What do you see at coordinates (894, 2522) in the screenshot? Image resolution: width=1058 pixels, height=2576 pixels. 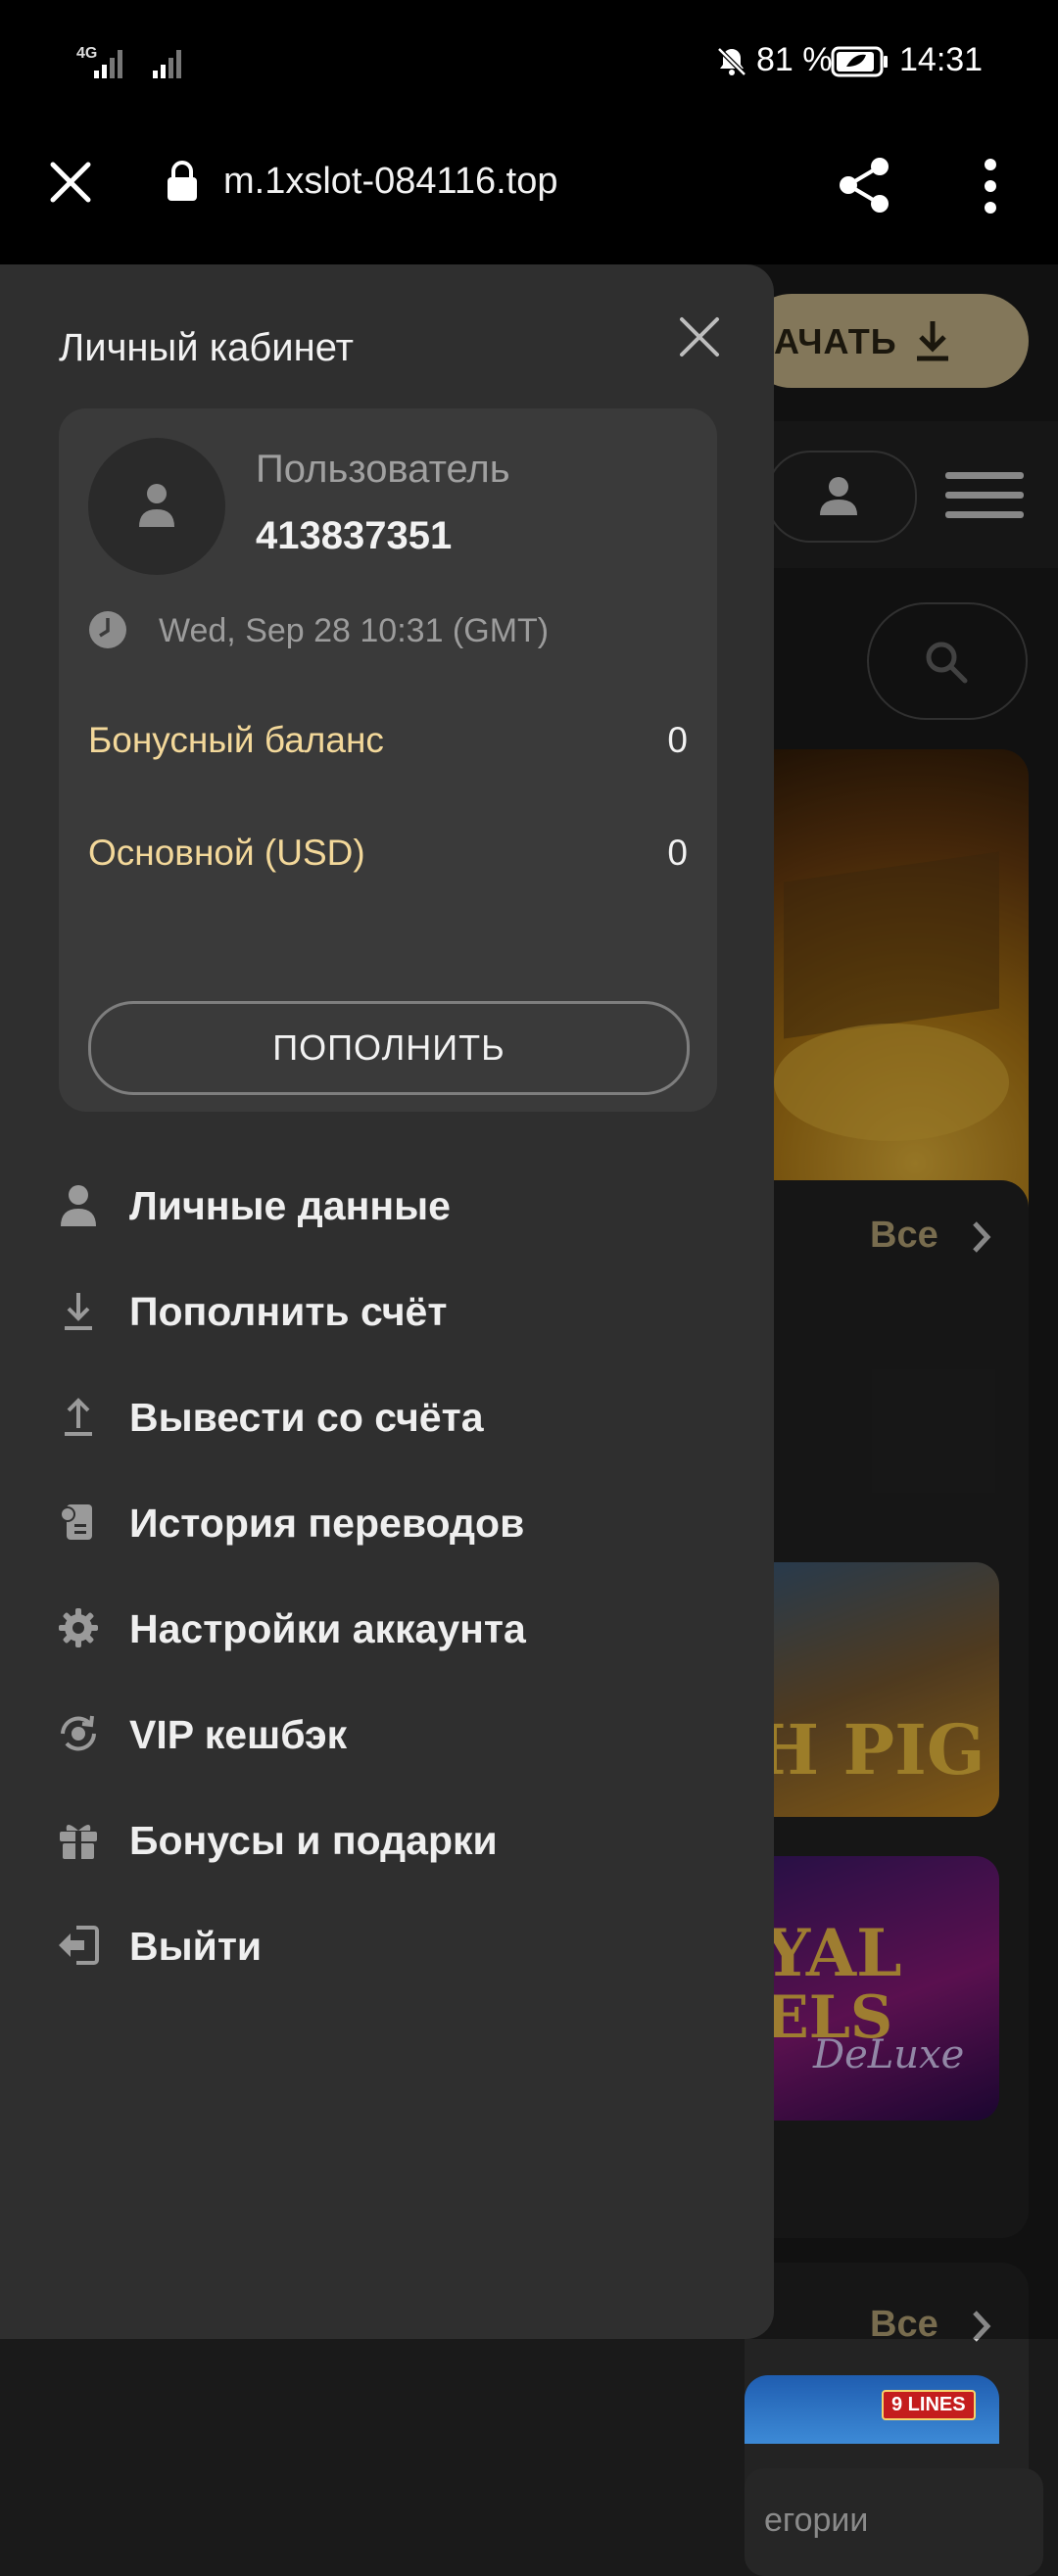 I see `categories-bar: егории` at bounding box center [894, 2522].